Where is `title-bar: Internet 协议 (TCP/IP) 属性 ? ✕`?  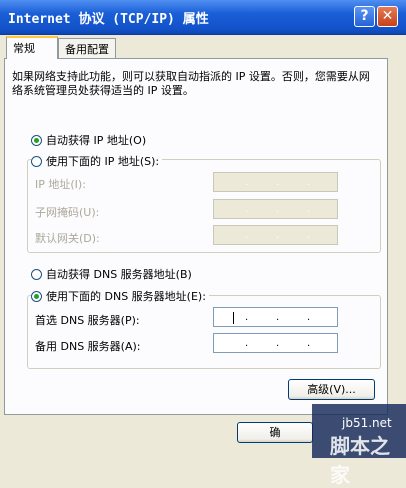
title-bar: Internet 协议 (TCP/IP) 属性 ? ✕ is located at coordinates (203, 17).